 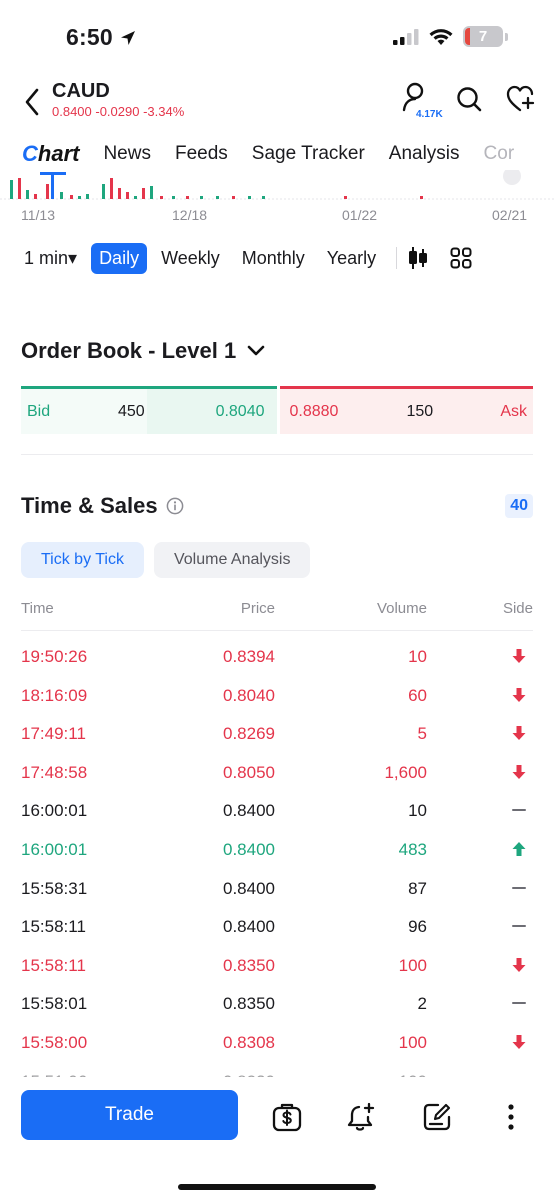 I want to click on bottom-action-bar: Trade, so click(x=277, y=1144).